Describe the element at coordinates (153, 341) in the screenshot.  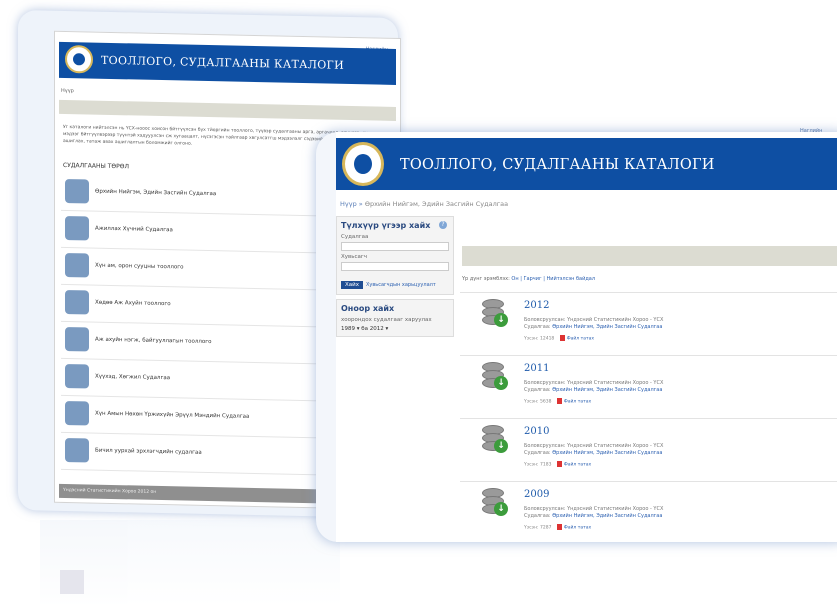
I see `survey-type-label: Аж ахуйн нэгж, байгууллагын тооллого` at that location.